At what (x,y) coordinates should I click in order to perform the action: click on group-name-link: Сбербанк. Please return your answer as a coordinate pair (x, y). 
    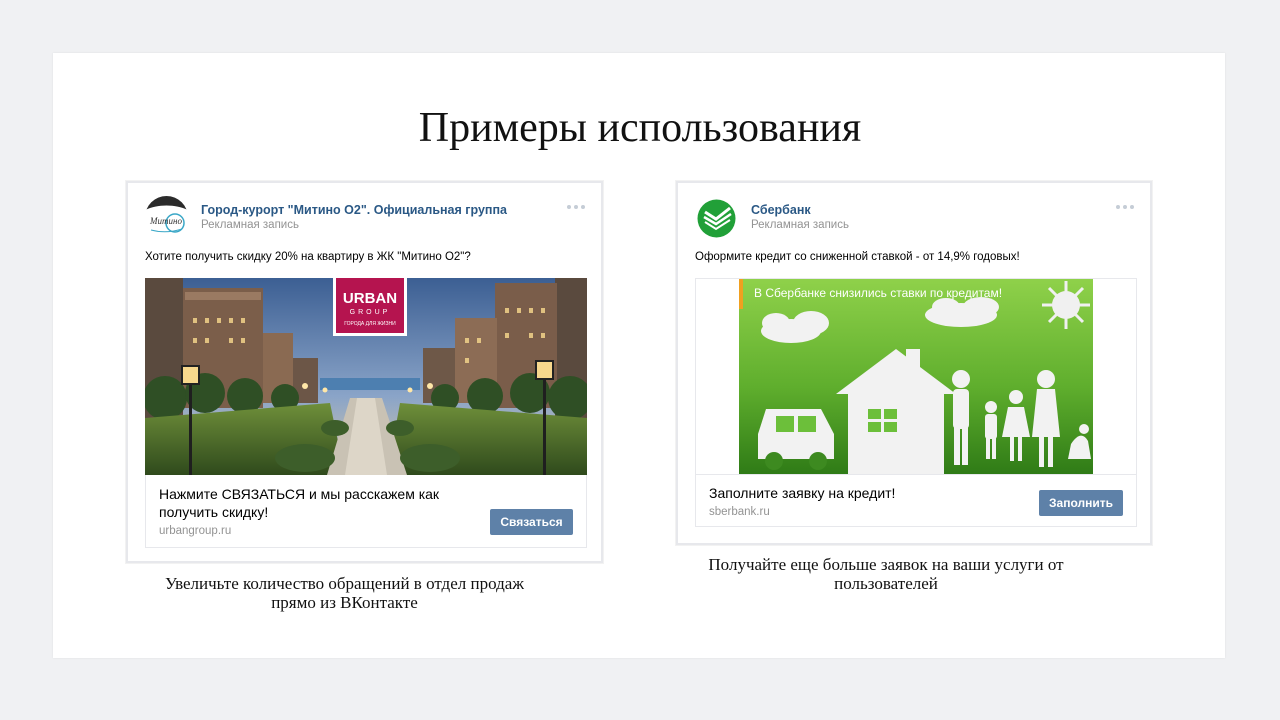
    Looking at the image, I should click on (781, 210).